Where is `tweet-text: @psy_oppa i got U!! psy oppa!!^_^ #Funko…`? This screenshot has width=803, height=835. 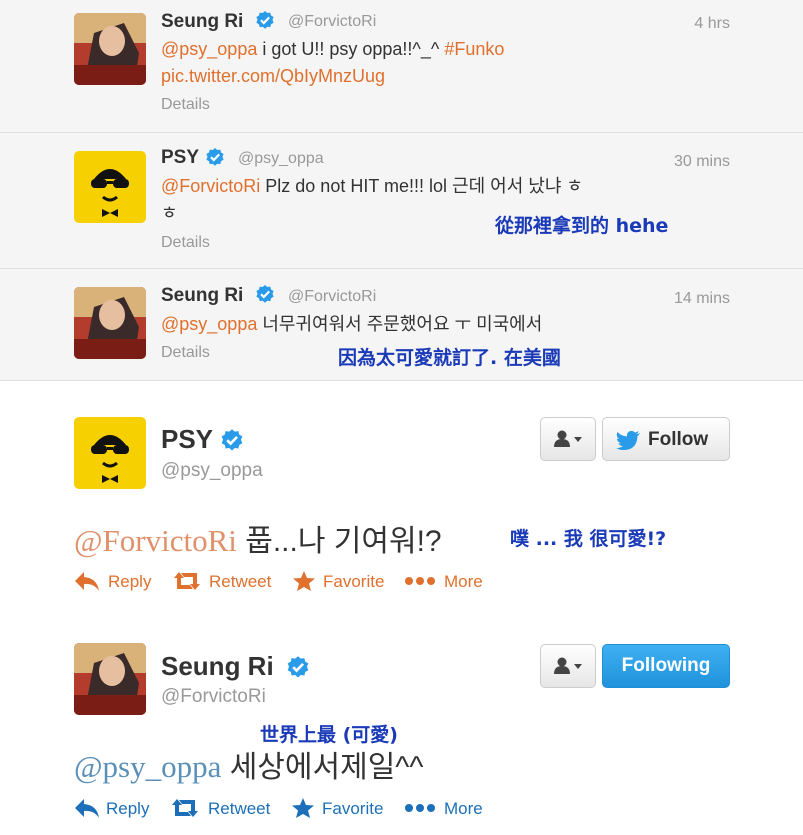 tweet-text: @psy_oppa i got U!! psy oppa!!^_^ #Funko… is located at coordinates (391, 63).